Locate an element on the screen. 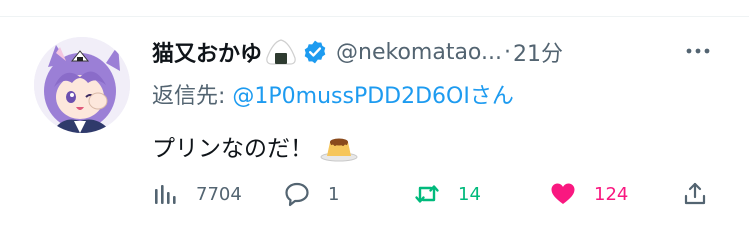 The image size is (749, 249). reply-to-handle-link: @1P0mussPDD2D6OIさん is located at coordinates (372, 96).